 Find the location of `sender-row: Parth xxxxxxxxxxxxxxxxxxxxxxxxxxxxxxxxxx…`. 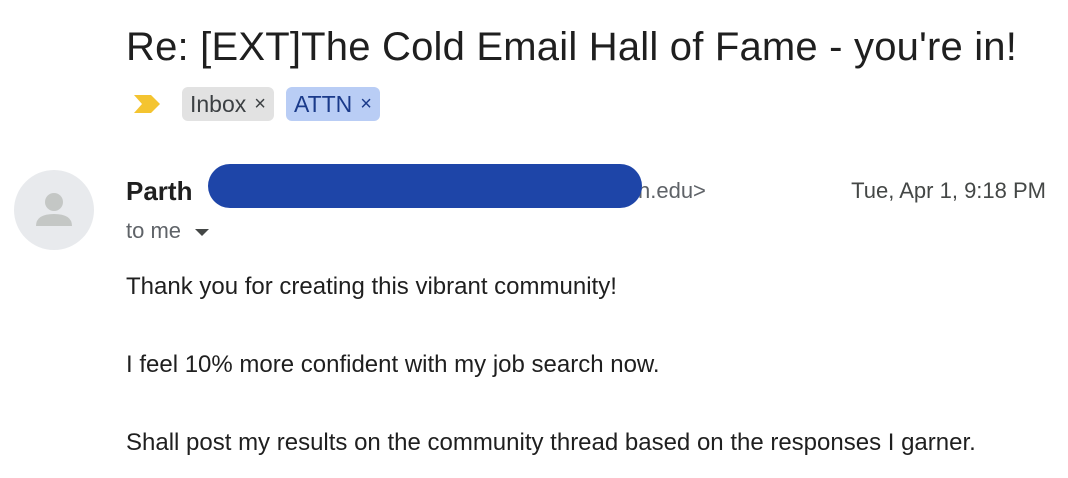

sender-row: Parth xxxxxxxxxxxxxxxxxxxxxxxxxxxxxxxxxx… is located at coordinates (591, 188).